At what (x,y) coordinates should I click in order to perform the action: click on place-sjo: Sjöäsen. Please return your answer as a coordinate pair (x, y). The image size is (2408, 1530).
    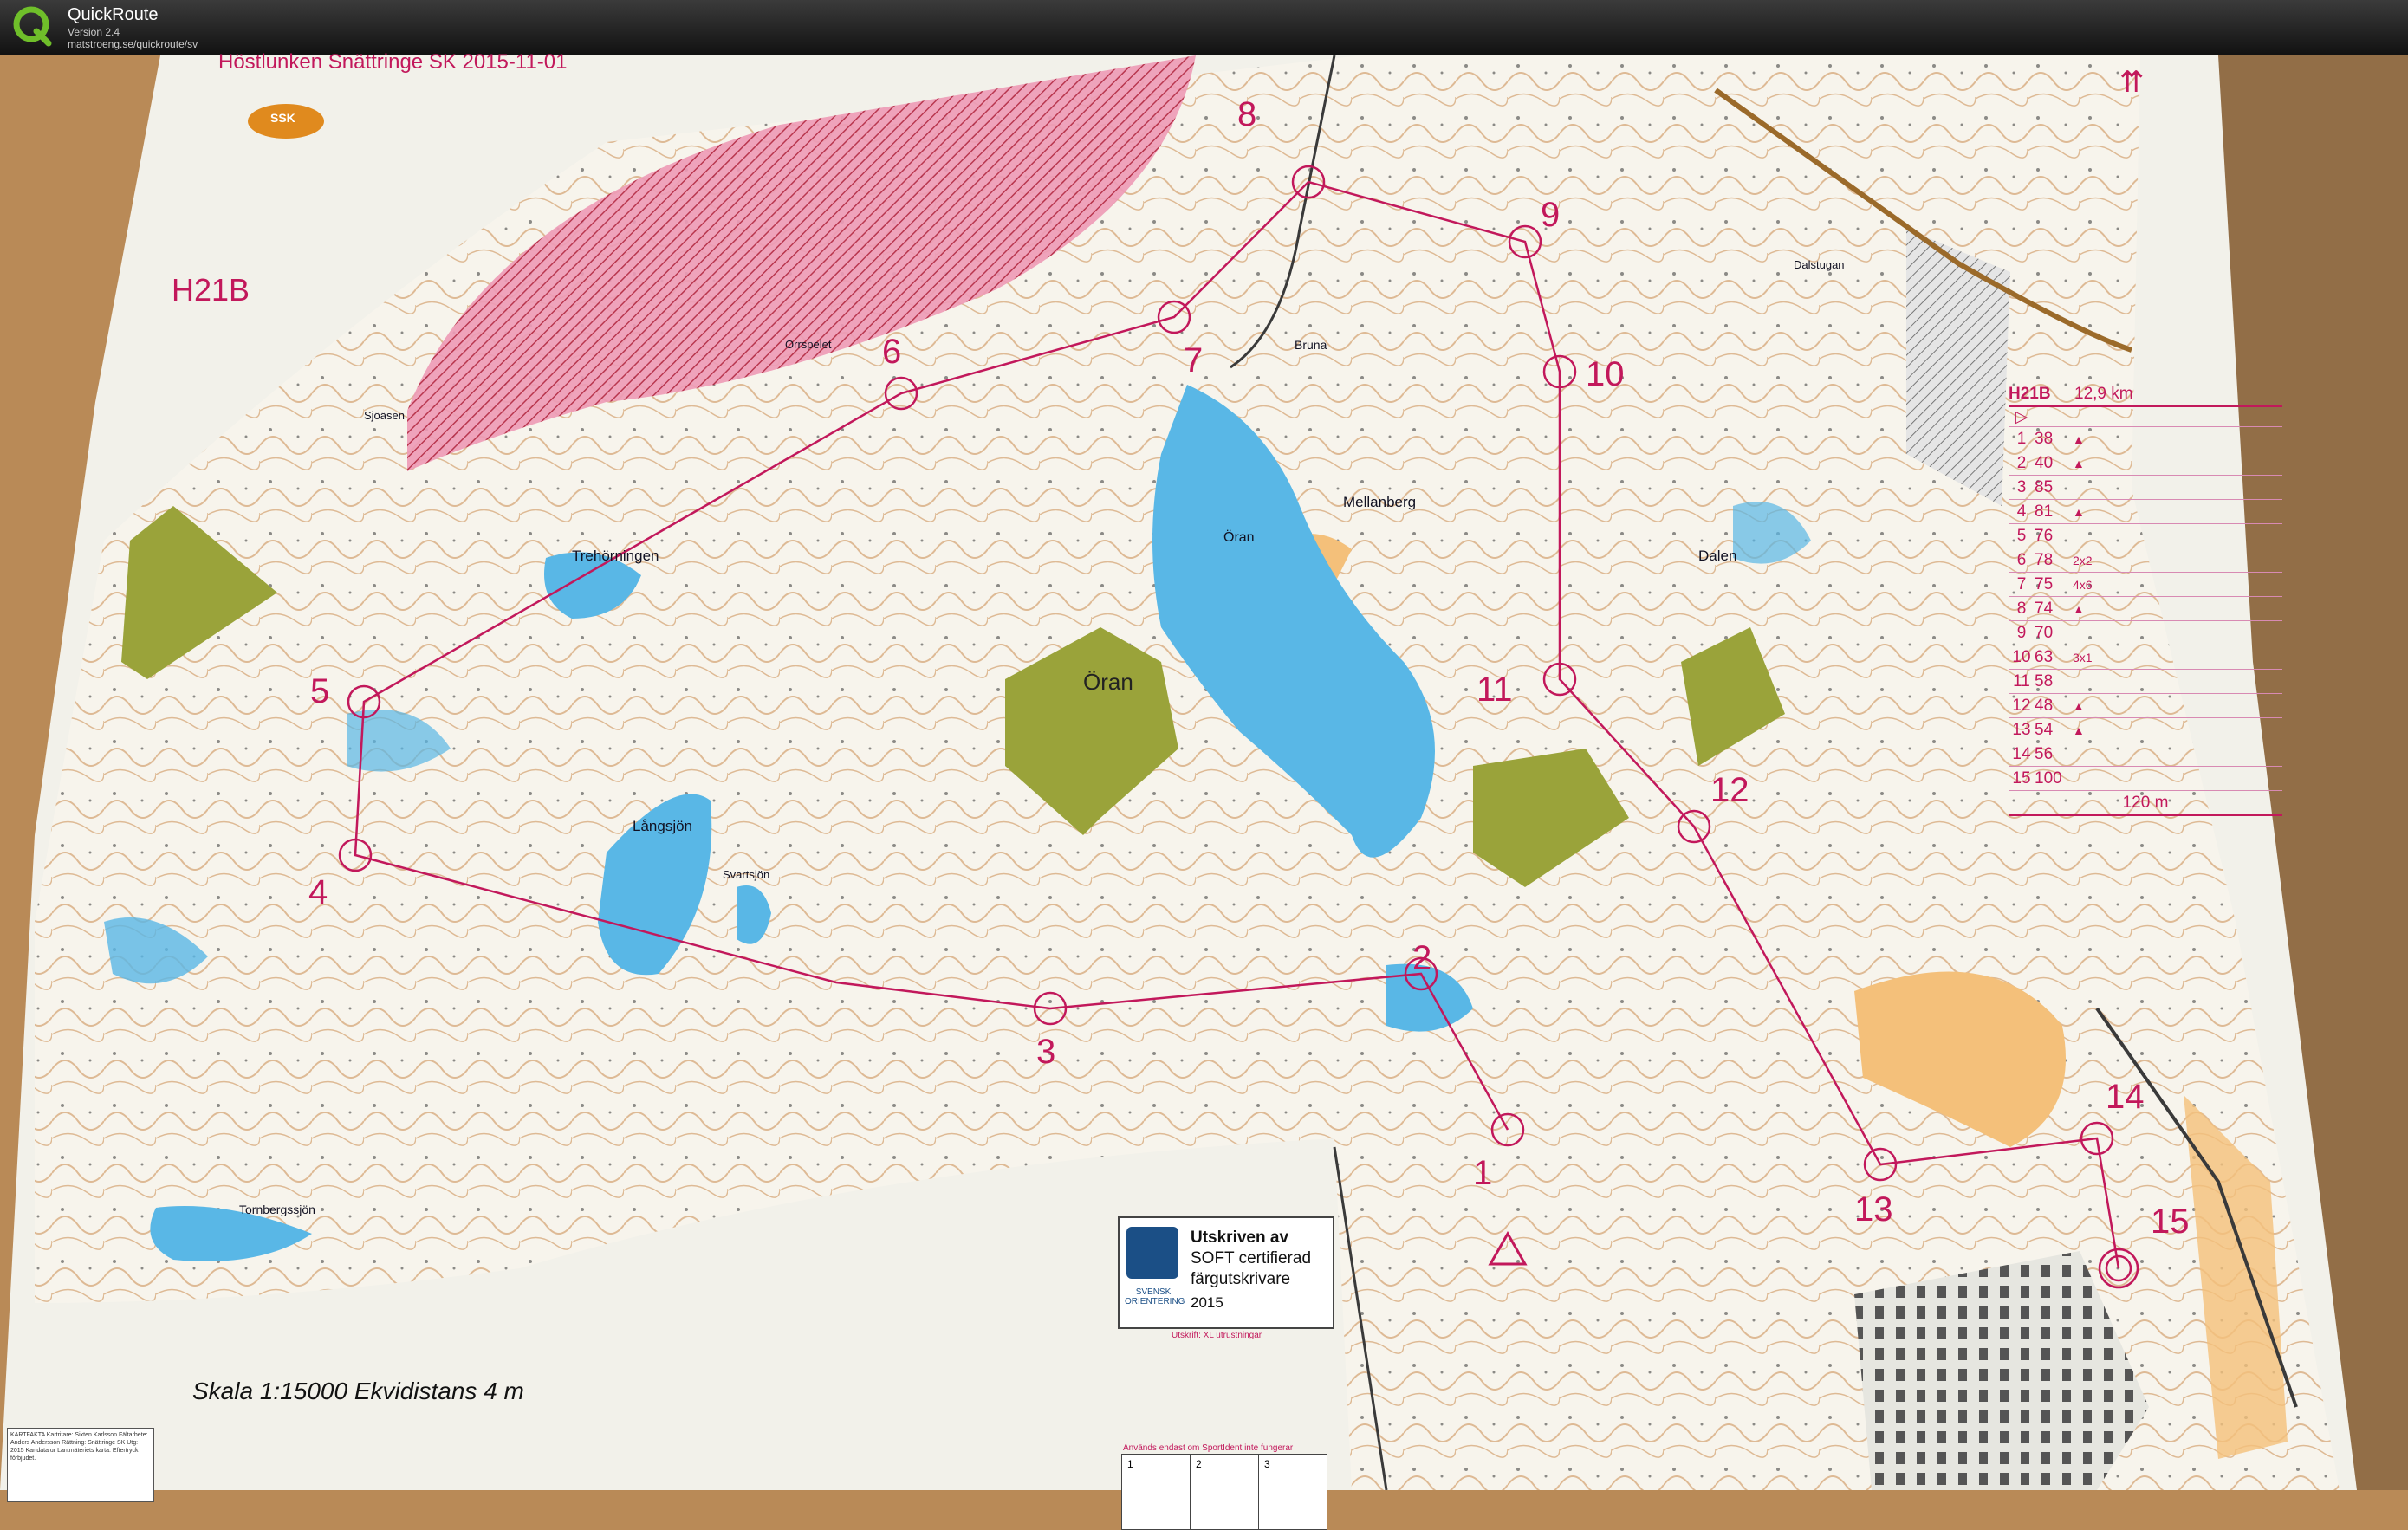
    Looking at the image, I should click on (385, 415).